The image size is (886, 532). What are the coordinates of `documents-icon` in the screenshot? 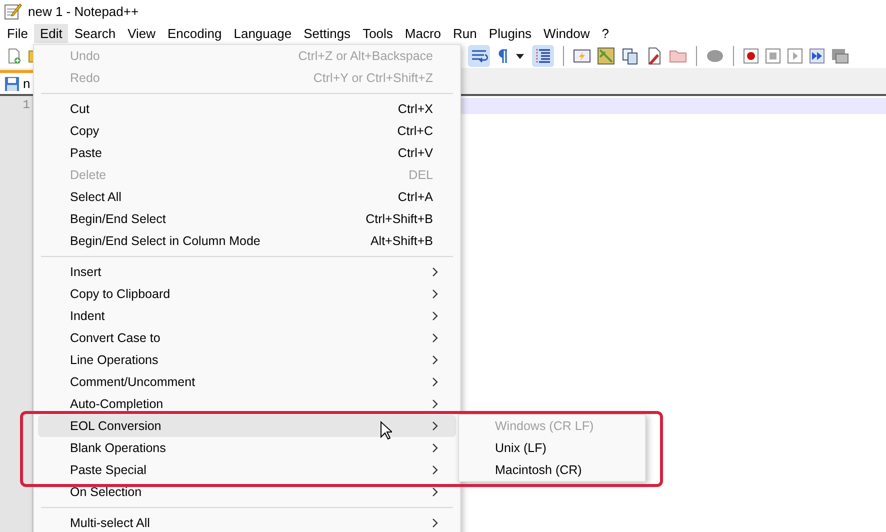 It's located at (630, 56).